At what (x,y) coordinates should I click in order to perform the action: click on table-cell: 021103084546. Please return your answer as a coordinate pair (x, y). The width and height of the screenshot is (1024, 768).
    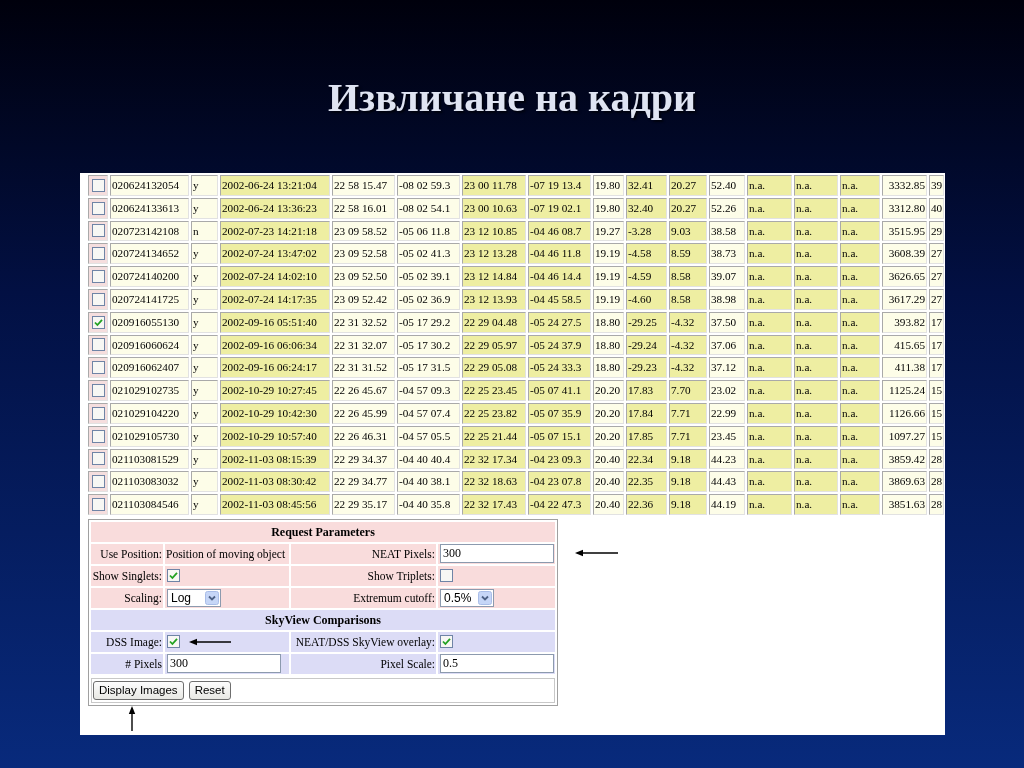
    Looking at the image, I should click on (149, 504).